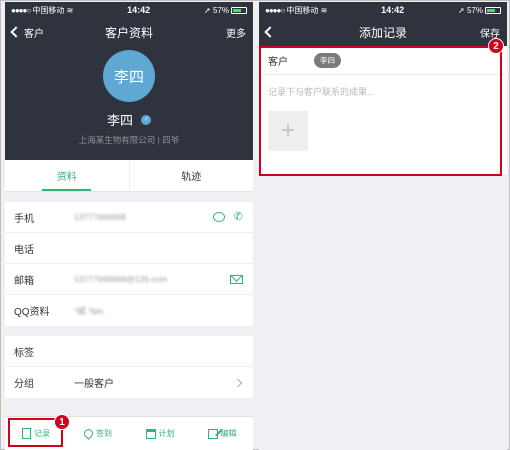 The height and width of the screenshot is (450, 510). What do you see at coordinates (90, 310) in the screenshot?
I see `field-value: *斌.*bin.` at bounding box center [90, 310].